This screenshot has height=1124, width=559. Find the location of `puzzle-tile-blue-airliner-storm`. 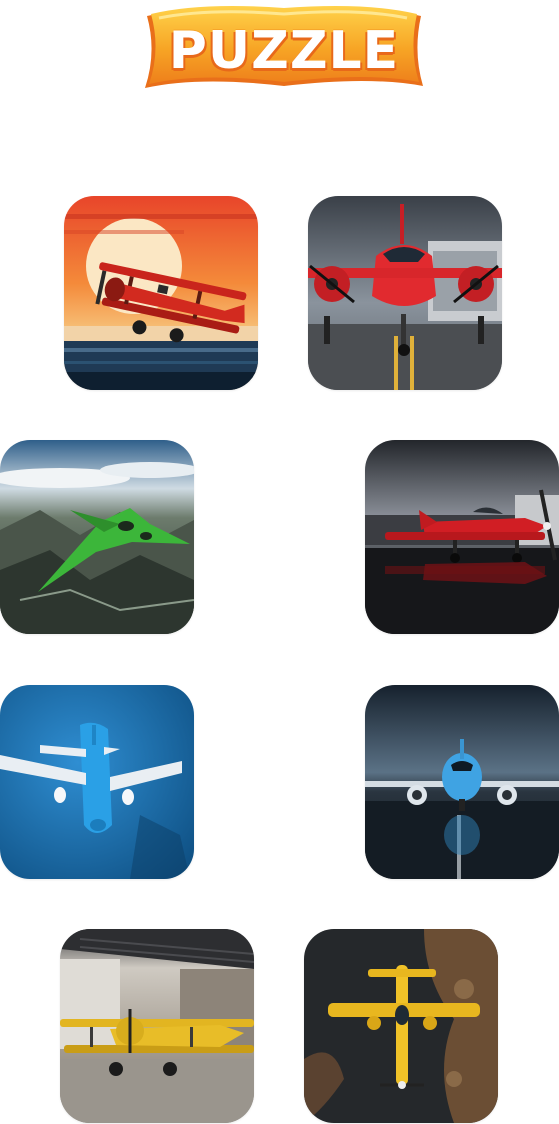

puzzle-tile-blue-airliner-storm is located at coordinates (462, 782).